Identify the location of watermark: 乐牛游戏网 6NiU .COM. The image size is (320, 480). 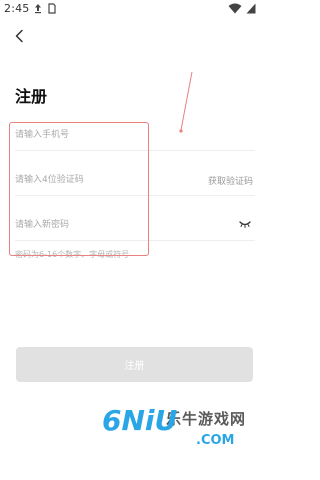
(180, 432).